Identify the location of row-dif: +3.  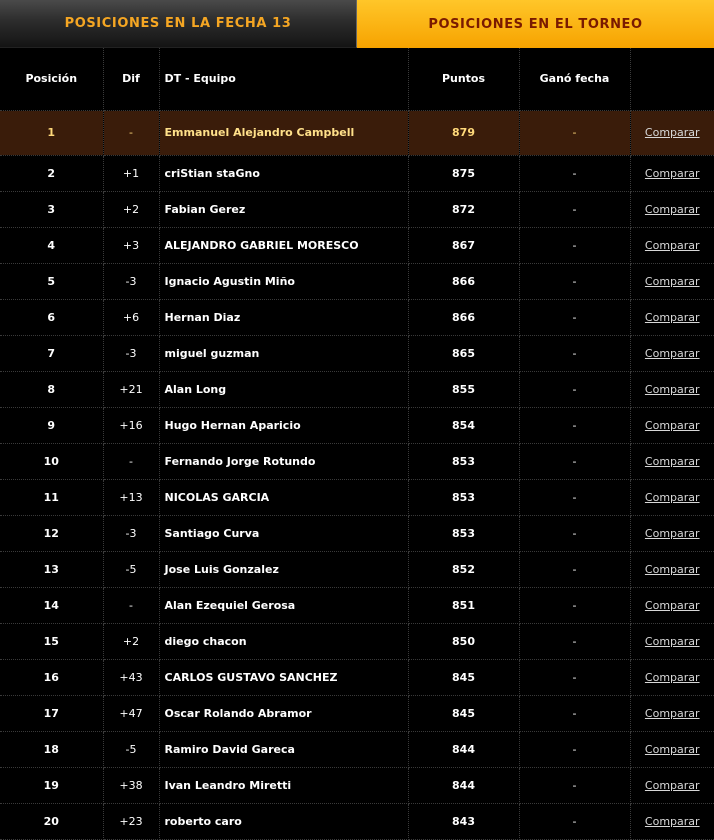
(131, 245).